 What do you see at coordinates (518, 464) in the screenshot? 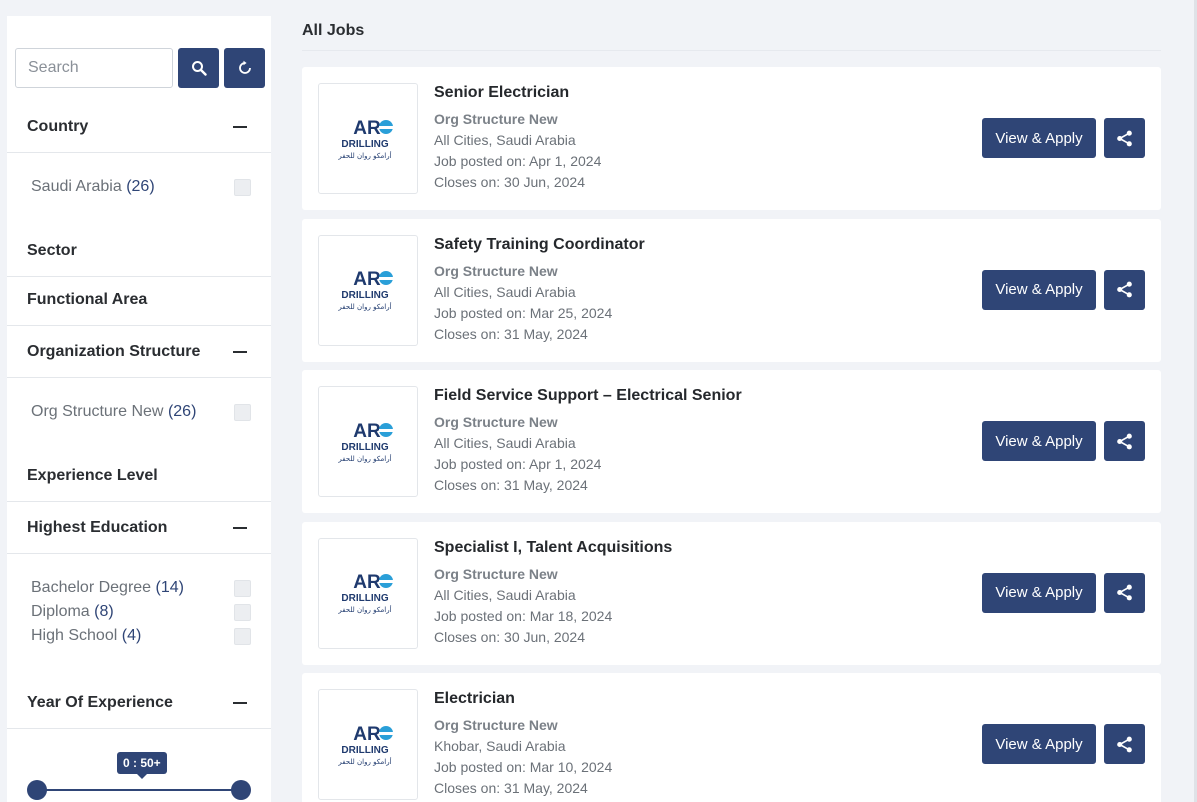
I see `job-posted-date: Job posted on: Apr 1, 2024` at bounding box center [518, 464].